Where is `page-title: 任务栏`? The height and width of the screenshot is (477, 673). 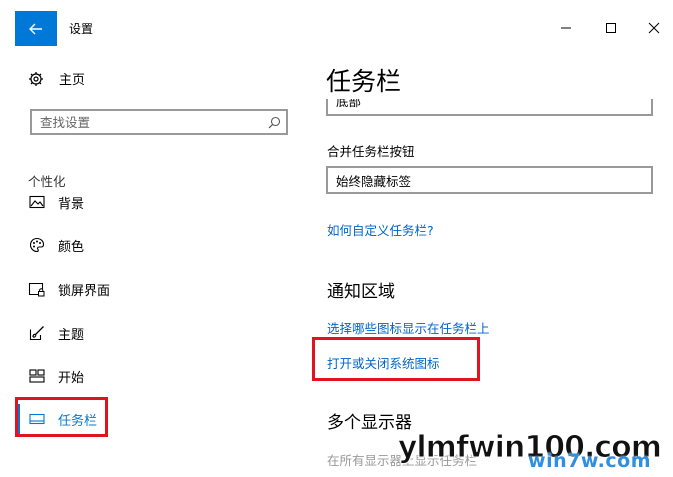
page-title: 任务栏 is located at coordinates (364, 81).